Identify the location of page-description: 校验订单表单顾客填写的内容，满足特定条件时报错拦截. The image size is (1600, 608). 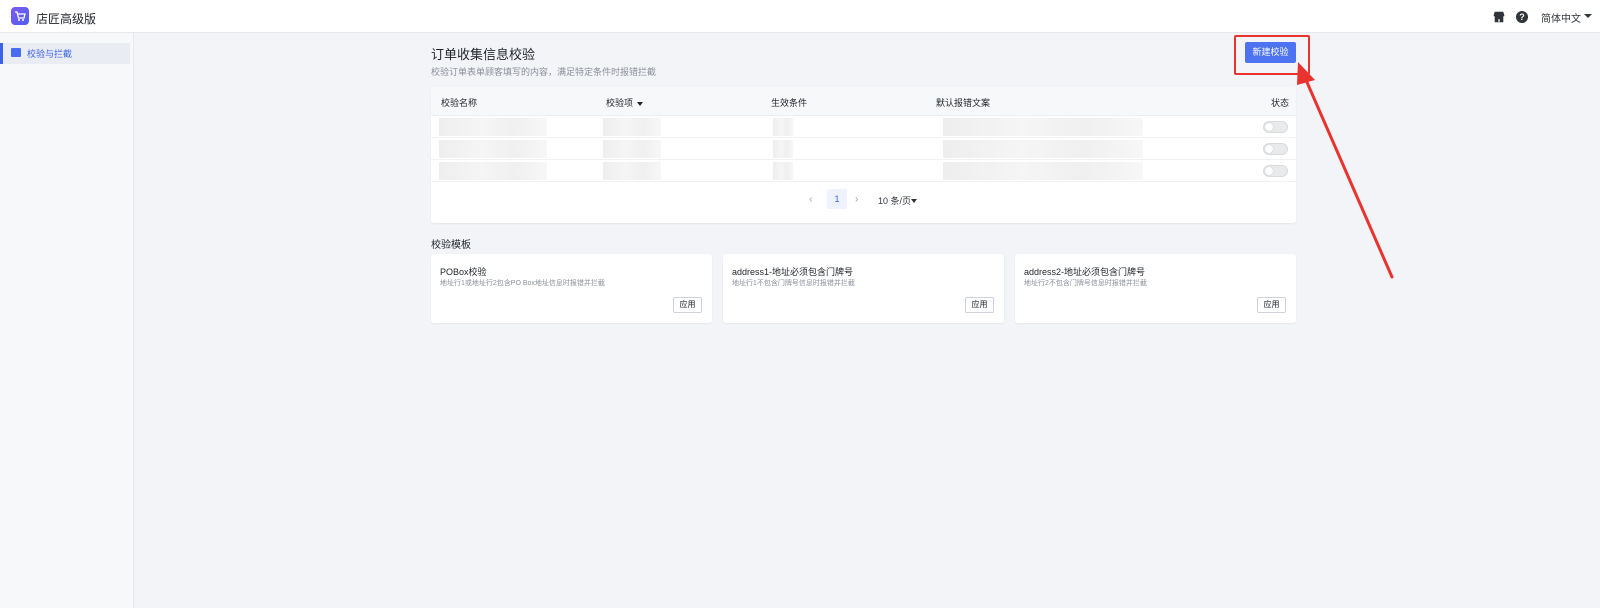
(544, 72).